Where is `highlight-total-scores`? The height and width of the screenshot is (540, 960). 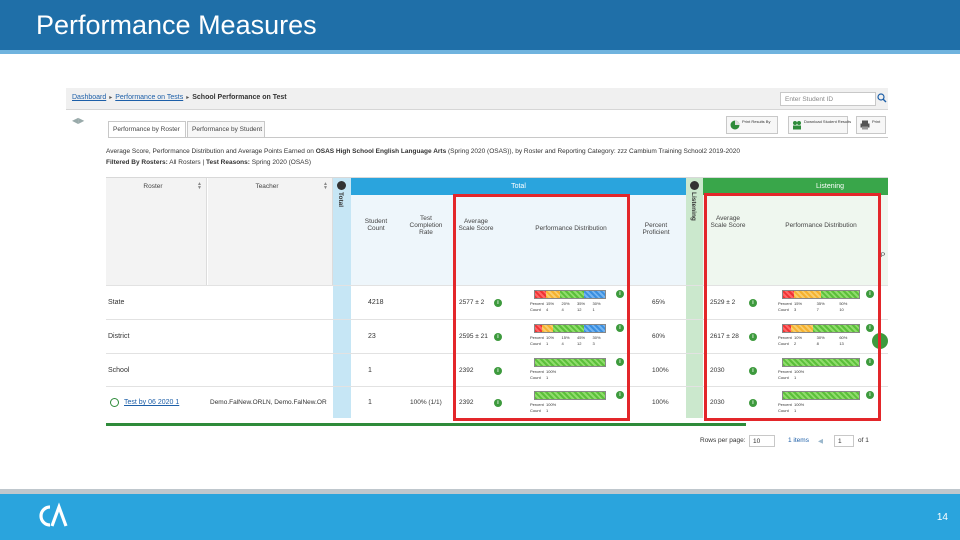 highlight-total-scores is located at coordinates (541, 307).